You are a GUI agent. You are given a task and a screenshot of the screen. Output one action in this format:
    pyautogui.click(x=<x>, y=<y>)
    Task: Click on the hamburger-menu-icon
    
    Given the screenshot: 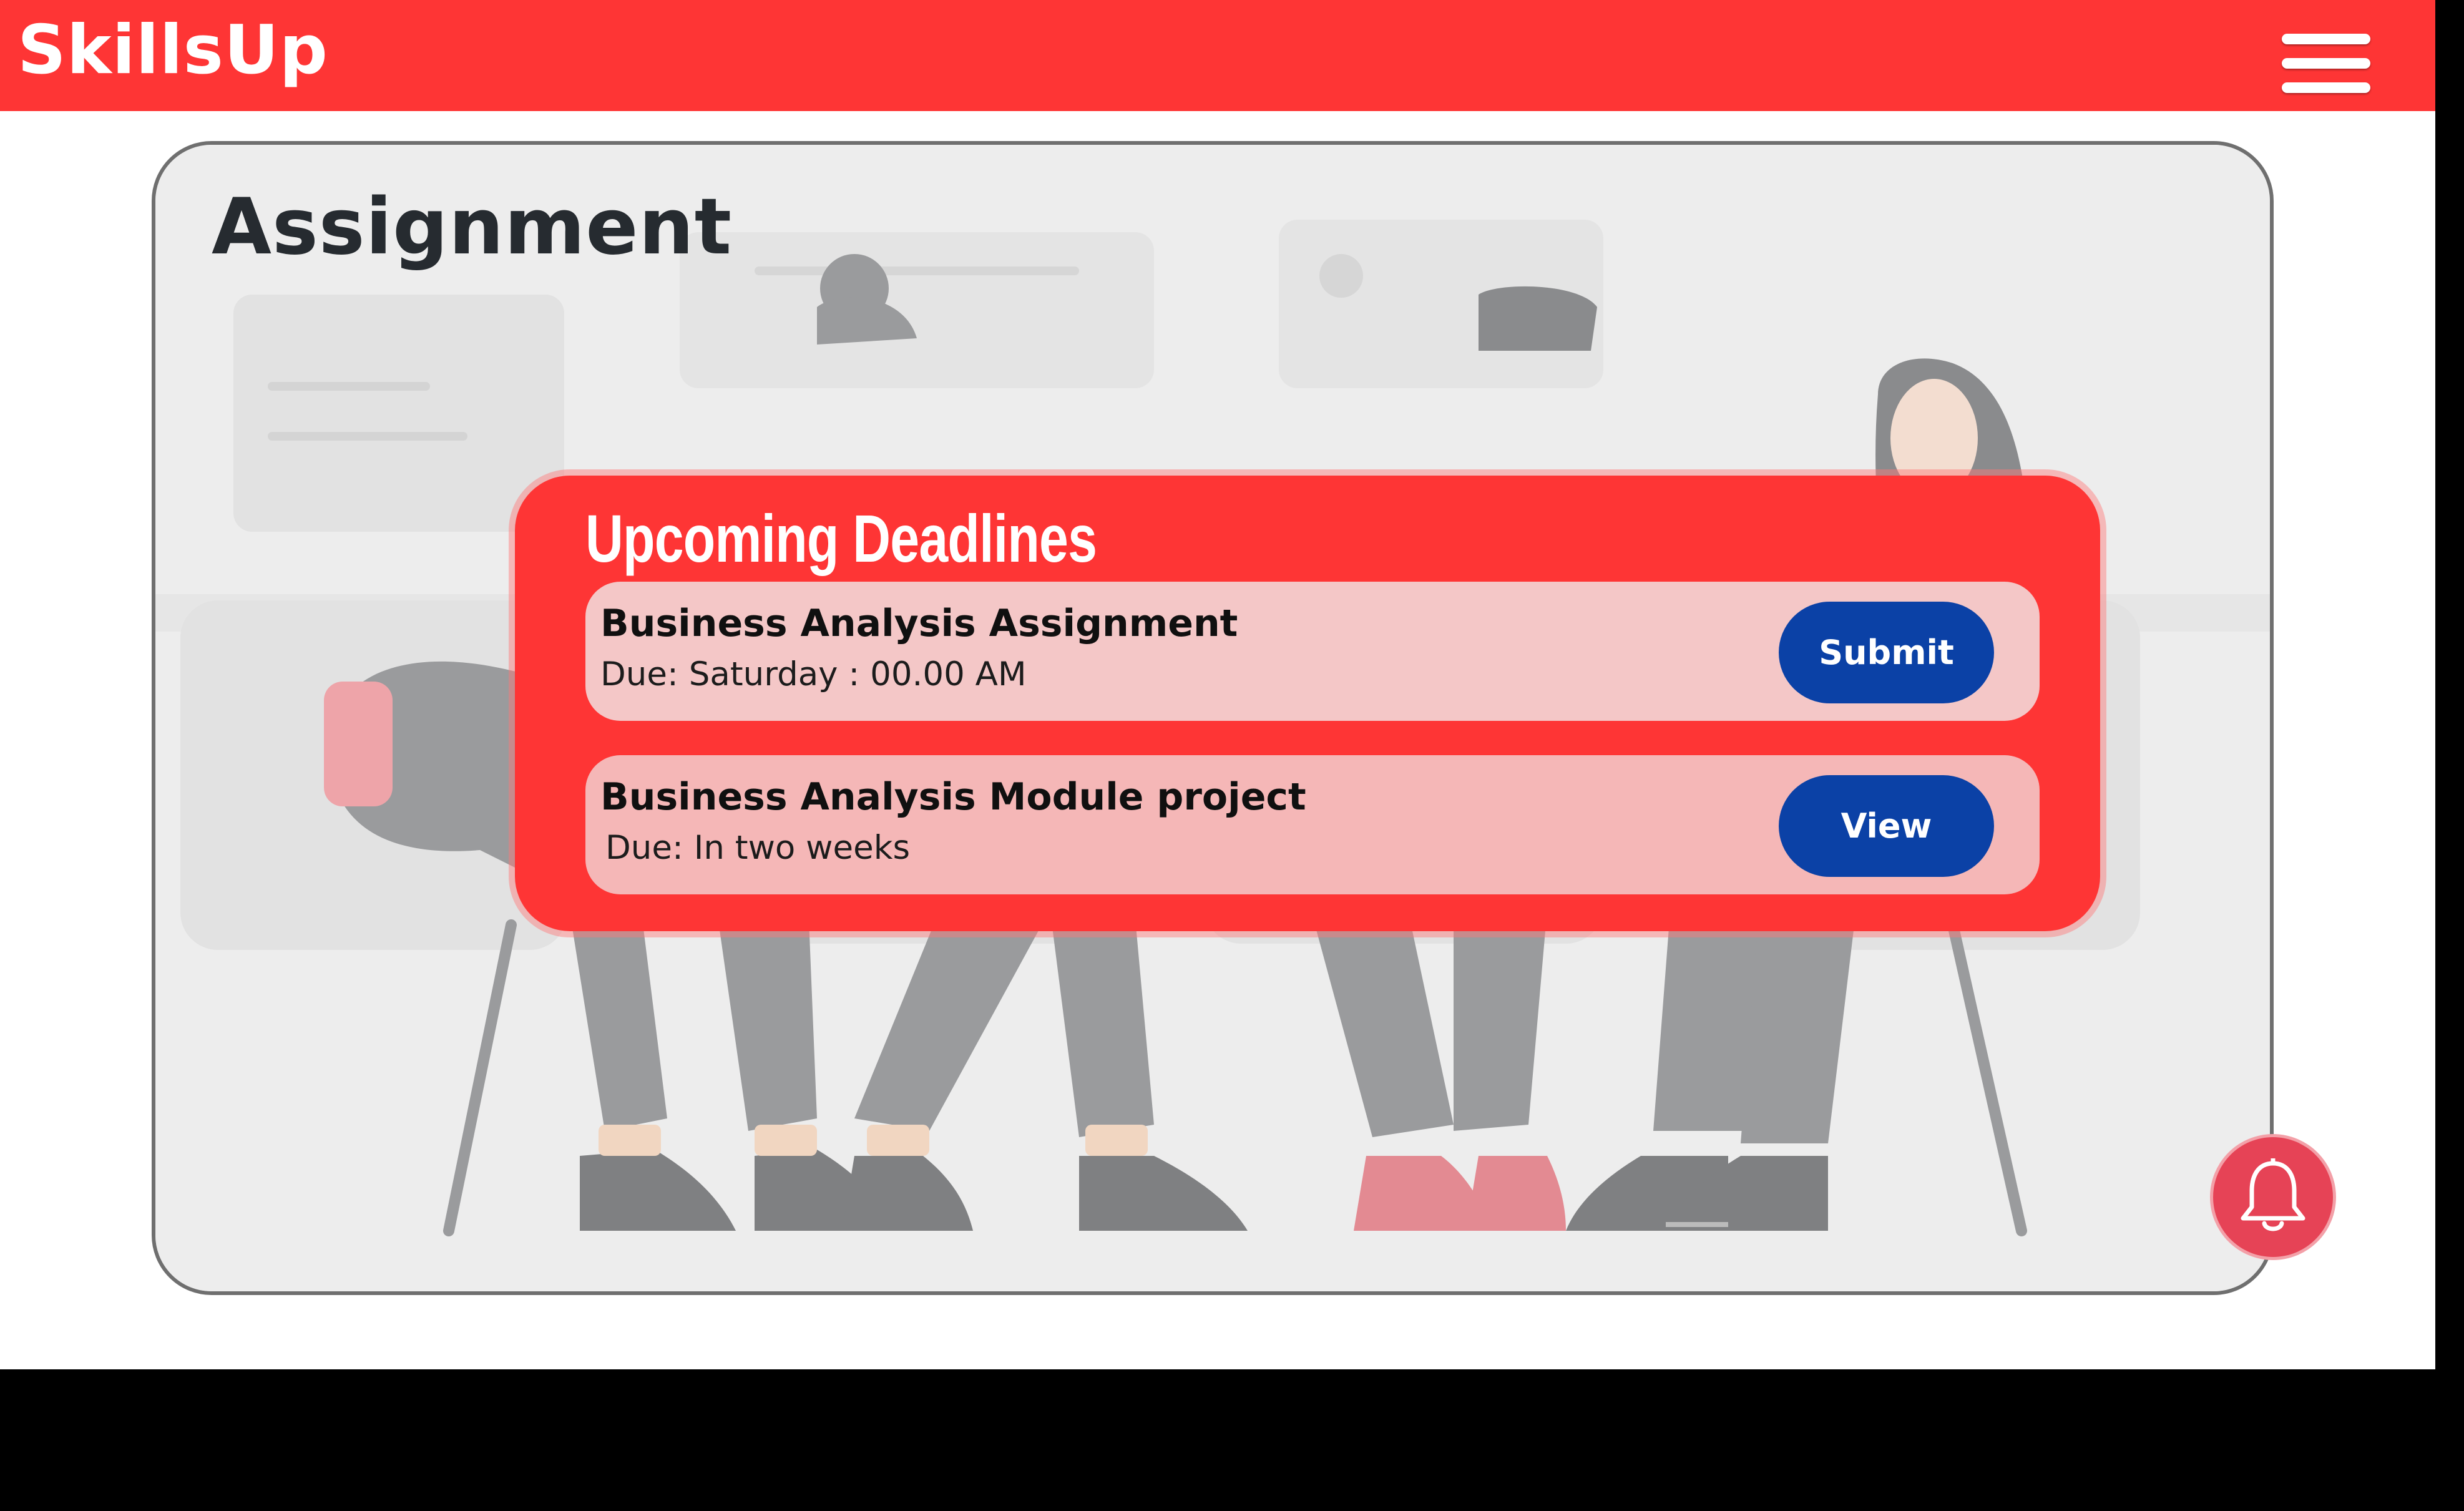 What is the action you would take?
    pyautogui.click(x=2326, y=63)
    